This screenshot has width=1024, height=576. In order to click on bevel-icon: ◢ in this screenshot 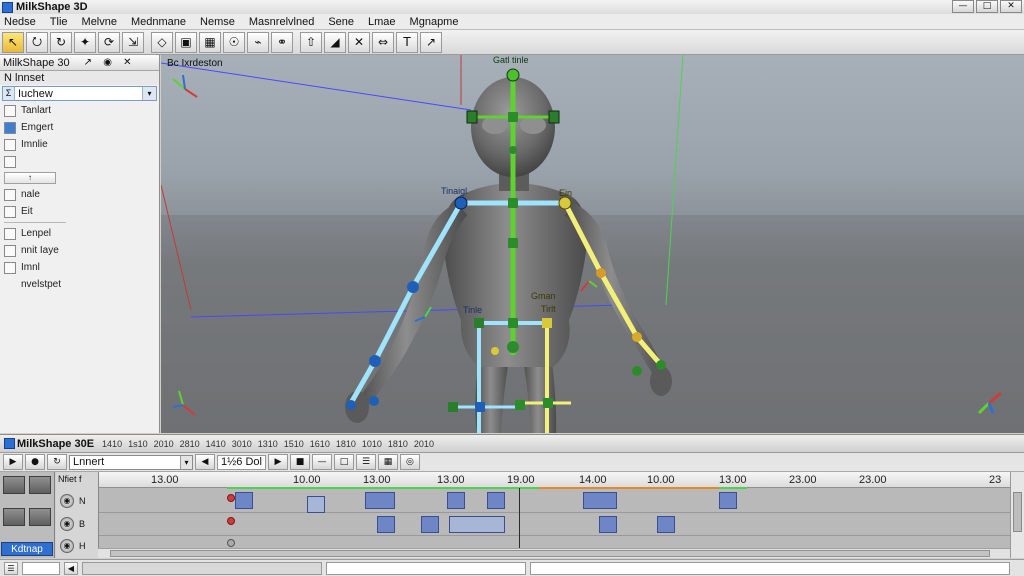, I will do `click(335, 42)`.